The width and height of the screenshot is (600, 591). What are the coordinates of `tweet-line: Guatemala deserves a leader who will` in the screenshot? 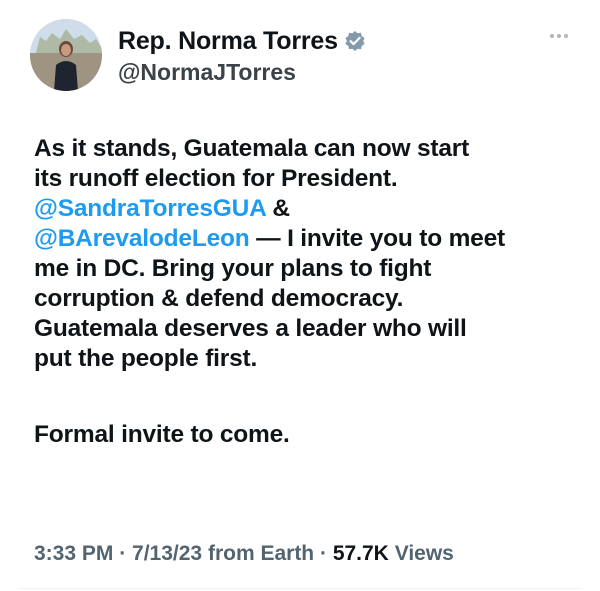 It's located at (250, 328).